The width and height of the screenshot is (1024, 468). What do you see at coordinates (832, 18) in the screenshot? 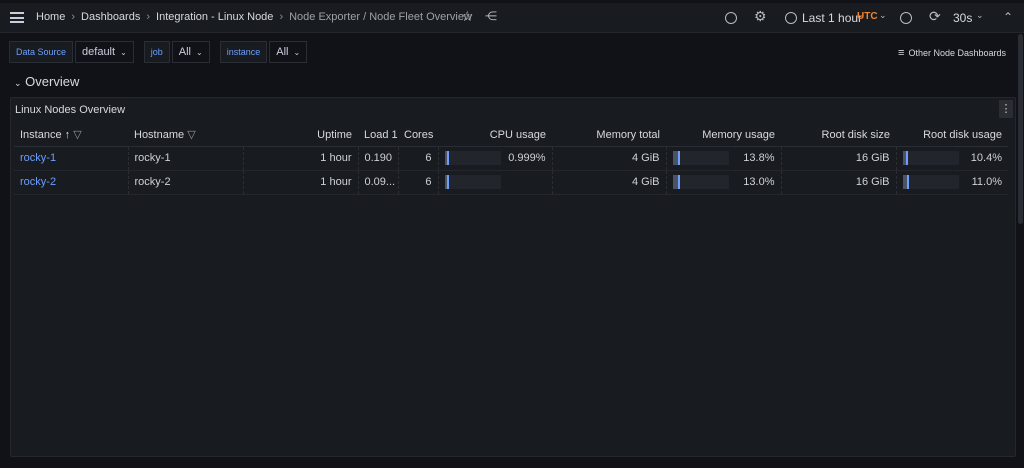
I see `time-range-picker: Last 1 hour` at bounding box center [832, 18].